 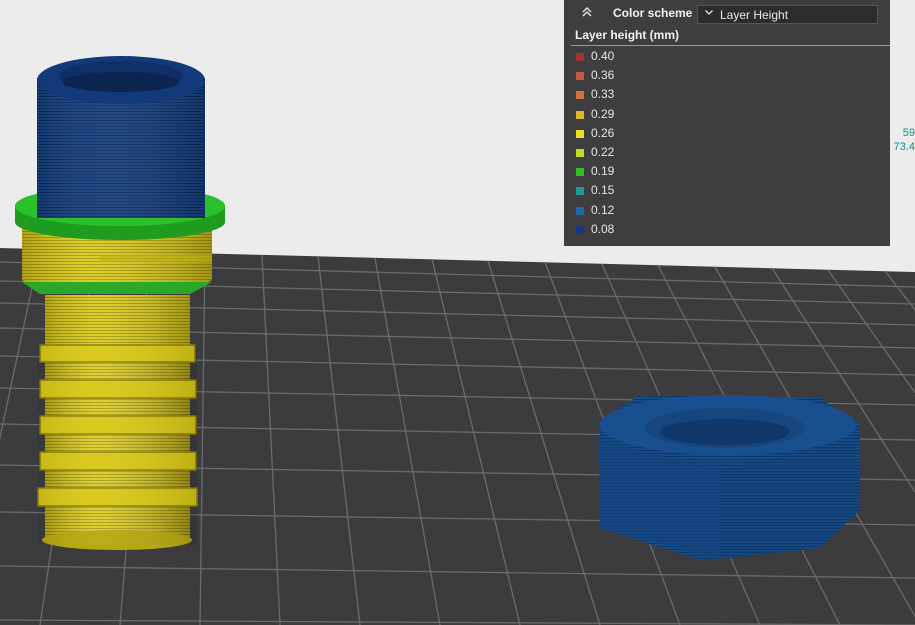 I want to click on color-scheme-value: Layer Height, so click(x=754, y=15).